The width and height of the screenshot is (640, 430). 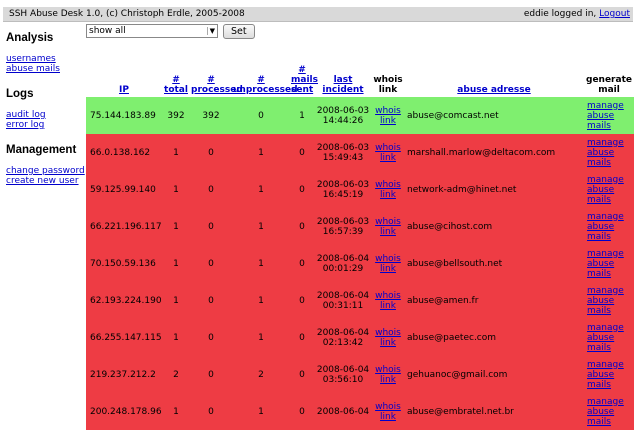 What do you see at coordinates (239, 31) in the screenshot?
I see `set-button: Set` at bounding box center [239, 31].